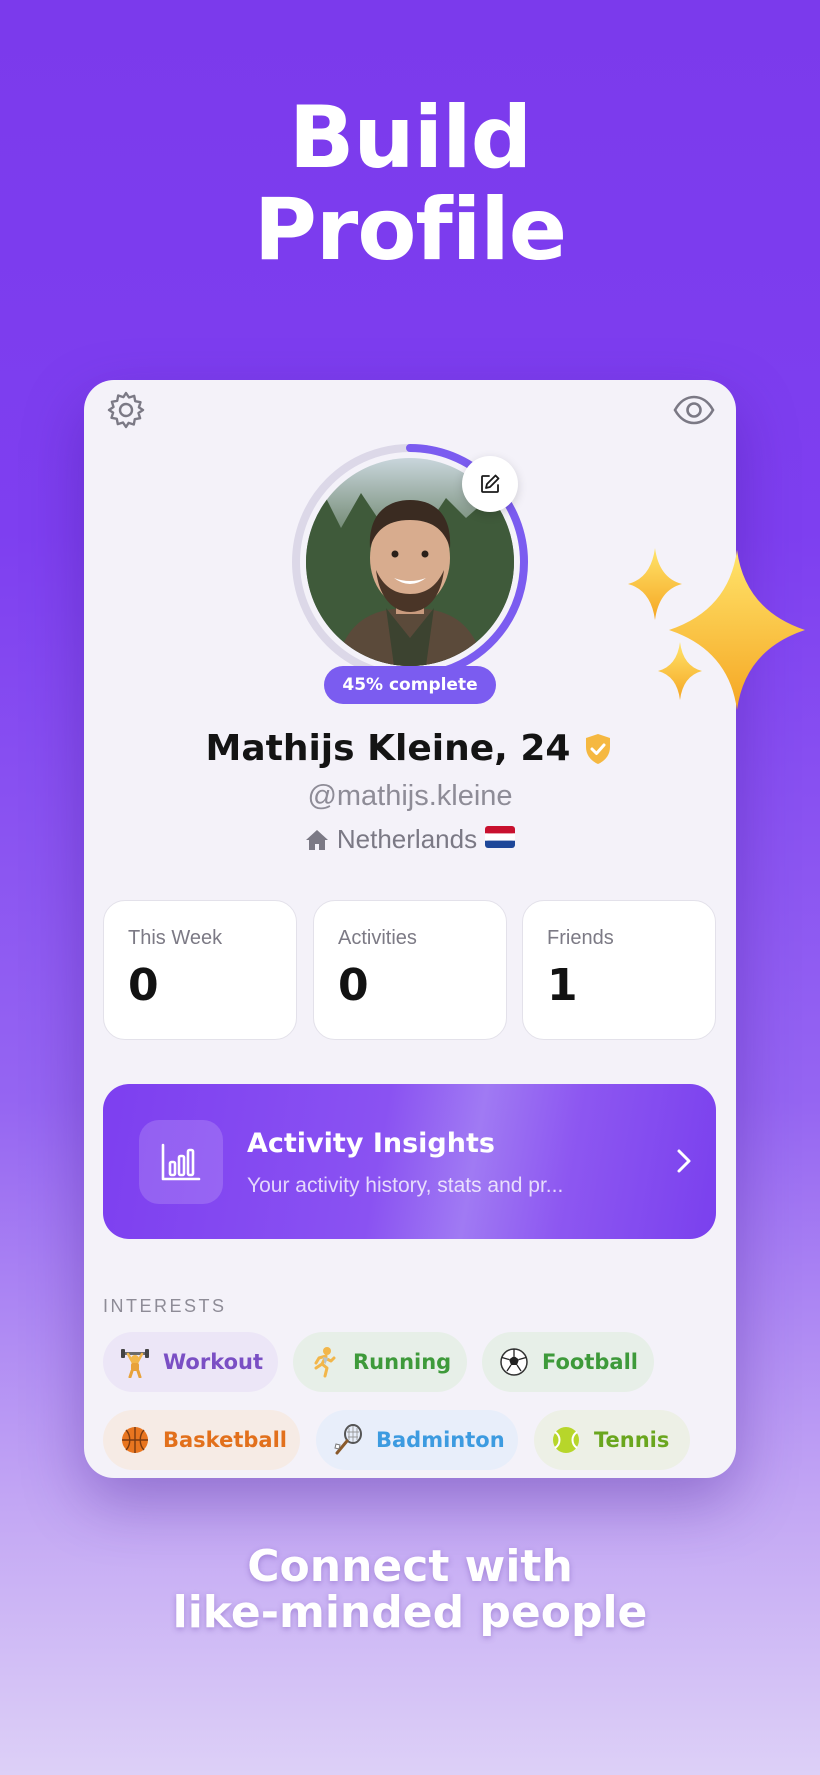 This screenshot has width=820, height=1775. Describe the element at coordinates (165, 1306) in the screenshot. I see `interests-heading: INTERESTS` at that location.